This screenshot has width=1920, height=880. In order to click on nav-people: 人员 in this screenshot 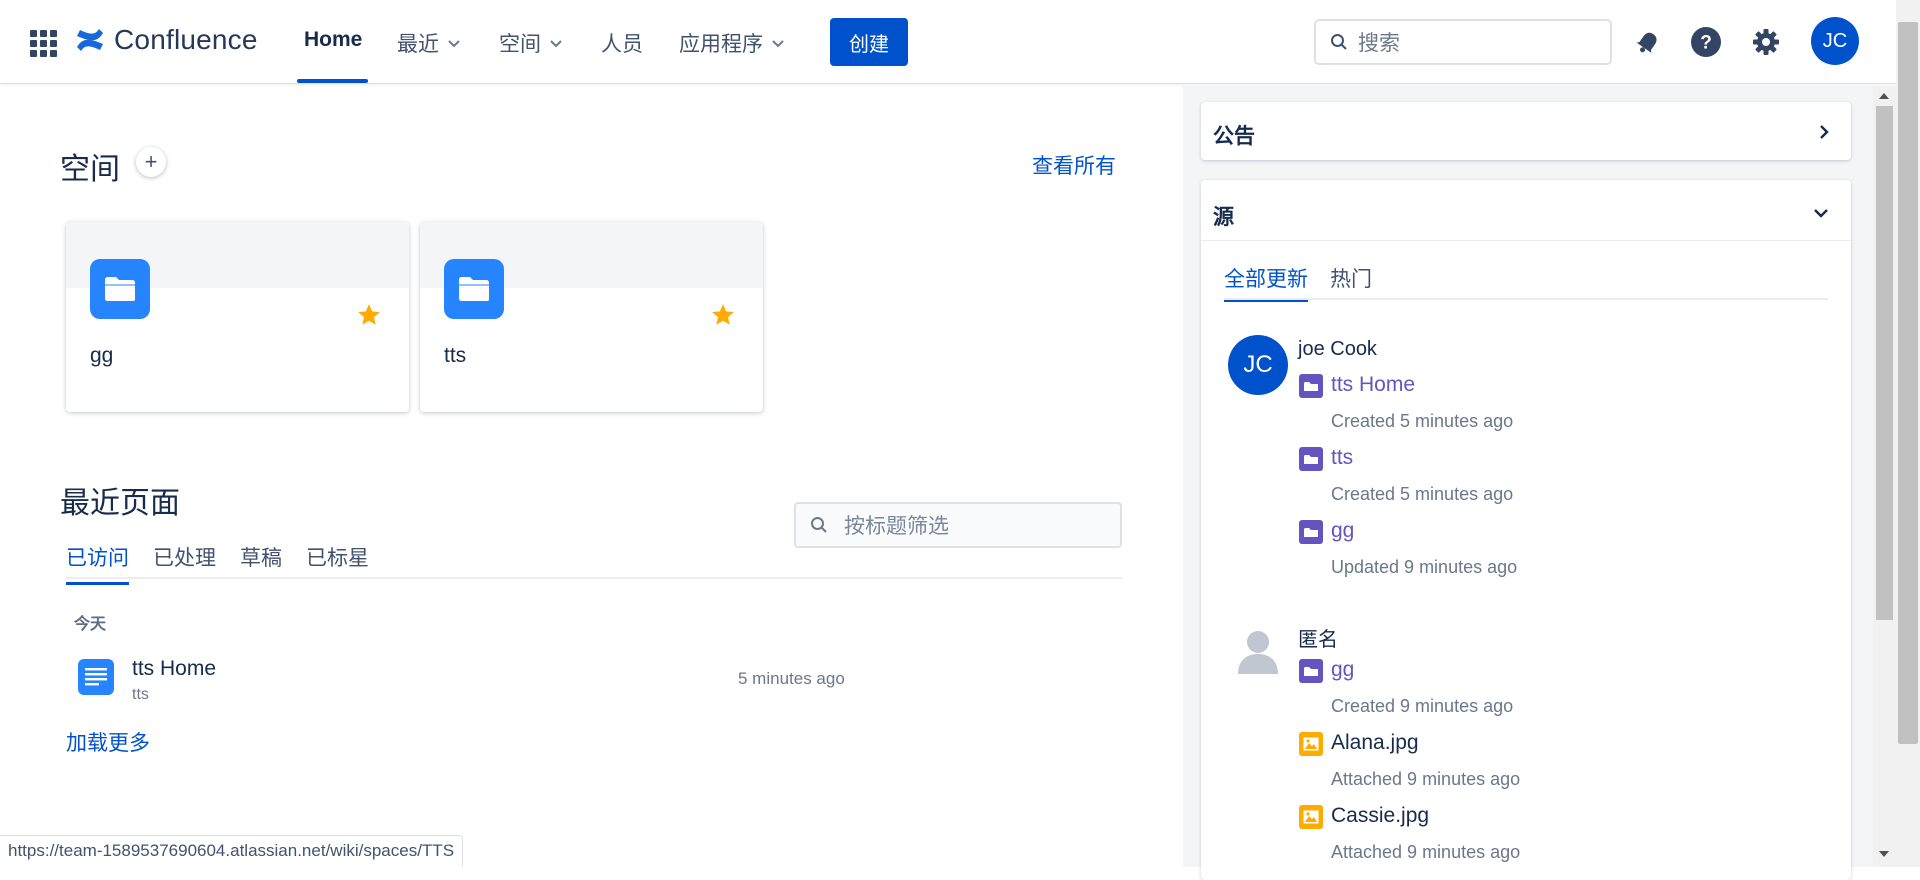, I will do `click(622, 43)`.